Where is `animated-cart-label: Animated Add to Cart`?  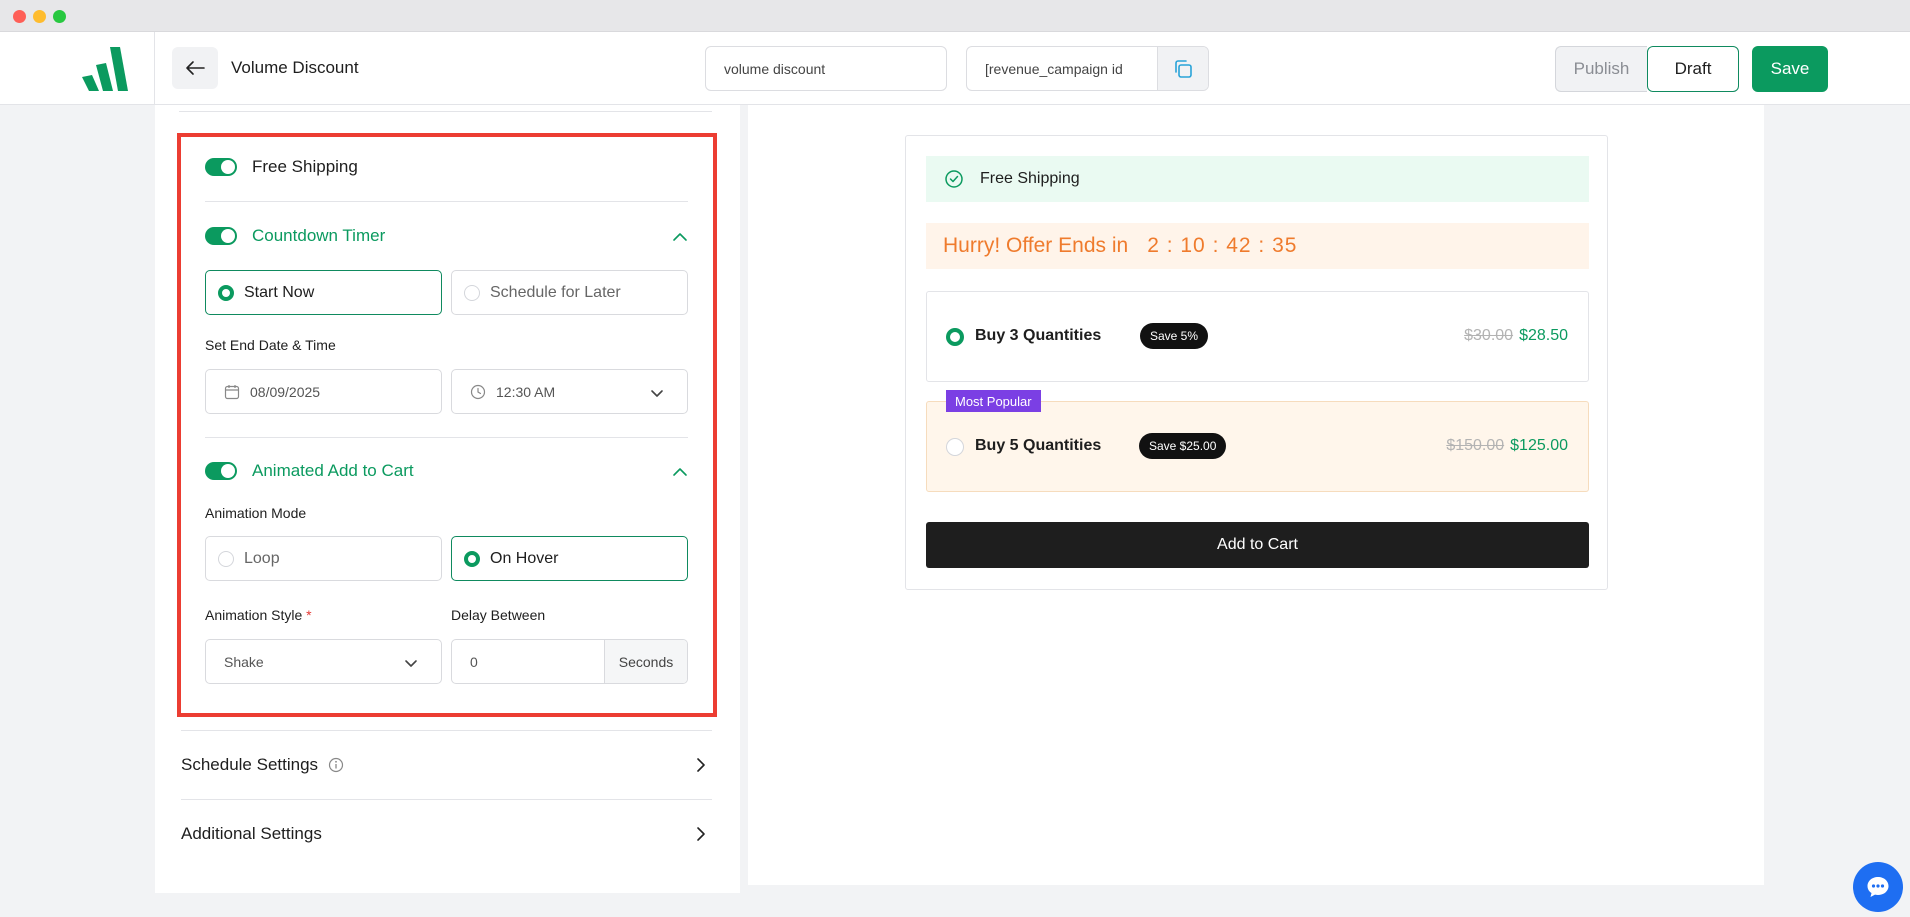 animated-cart-label: Animated Add to Cart is located at coordinates (333, 470).